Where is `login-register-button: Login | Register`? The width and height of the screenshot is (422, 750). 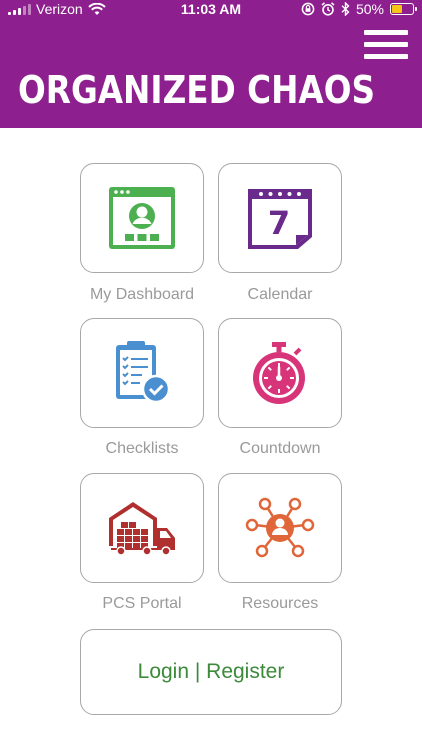 login-register-button: Login | Register is located at coordinates (211, 672).